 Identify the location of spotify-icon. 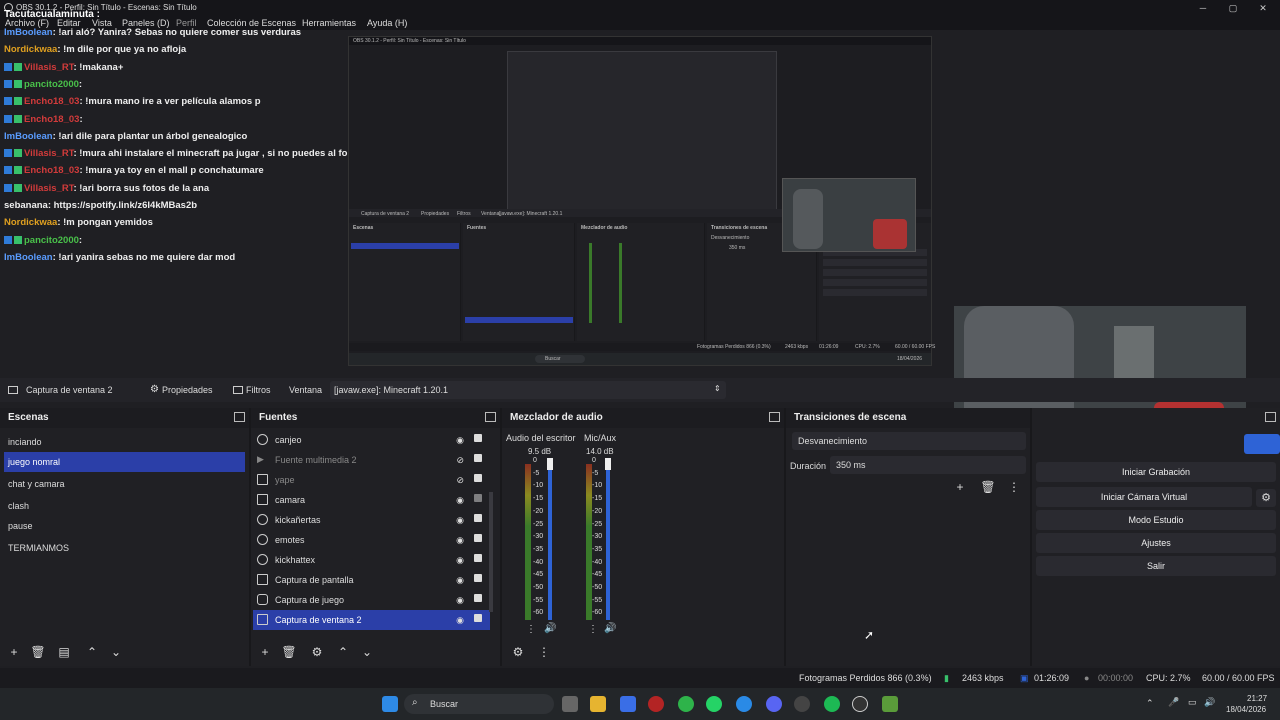
(832, 704).